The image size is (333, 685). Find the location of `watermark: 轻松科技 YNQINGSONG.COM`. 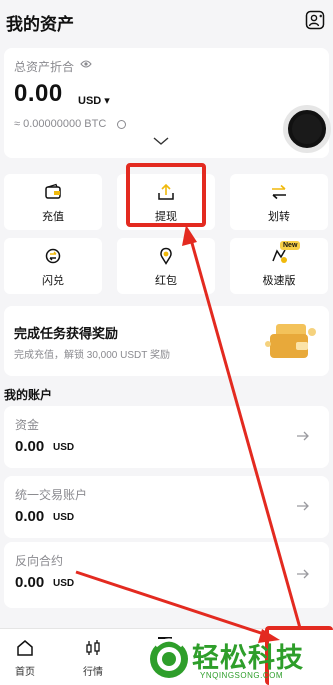

watermark: 轻松科技 YNQINGSONG.COM is located at coordinates (240, 659).